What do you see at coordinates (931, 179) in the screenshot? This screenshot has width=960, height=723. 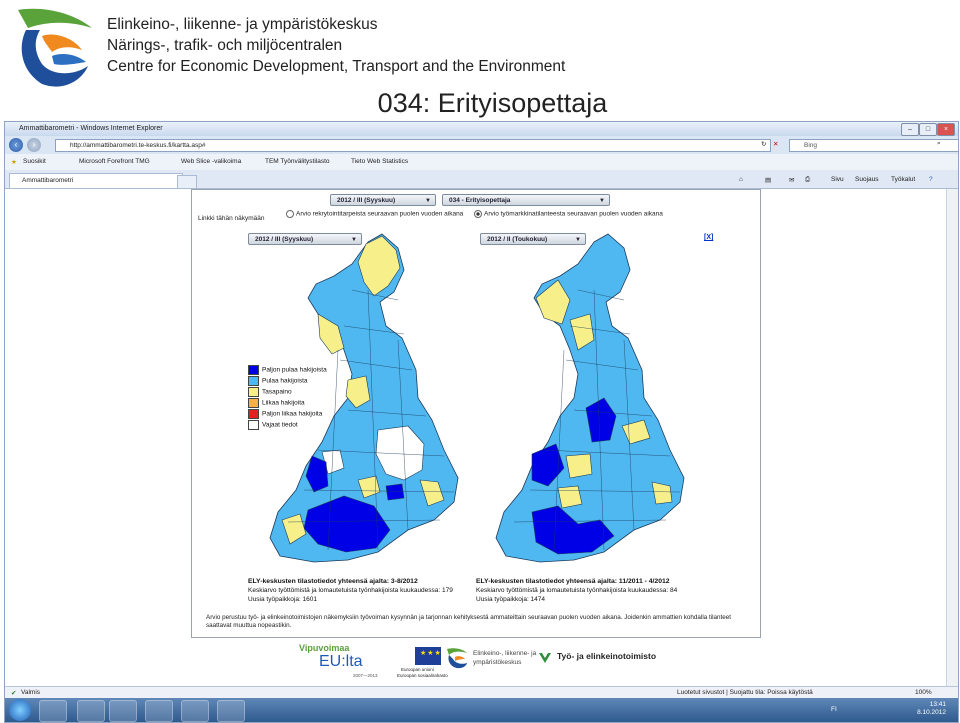 I see `help-icon: ?` at bounding box center [931, 179].